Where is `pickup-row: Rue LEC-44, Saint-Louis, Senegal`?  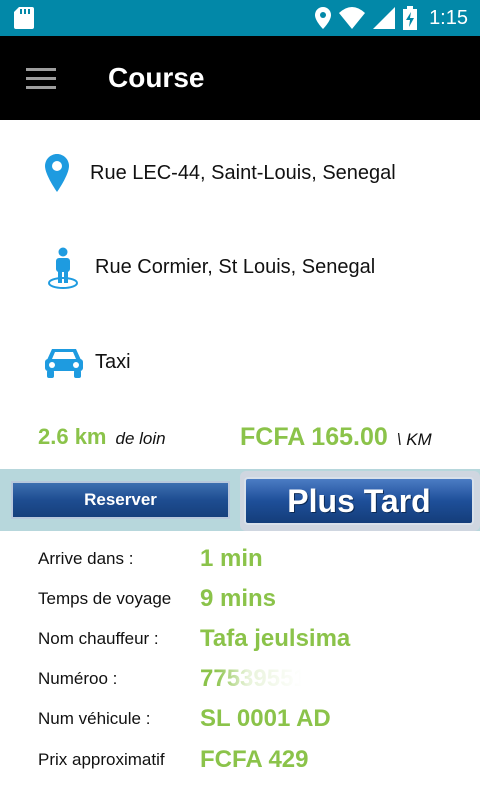 pickup-row: Rue LEC-44, Saint-Louis, Senegal is located at coordinates (240, 174).